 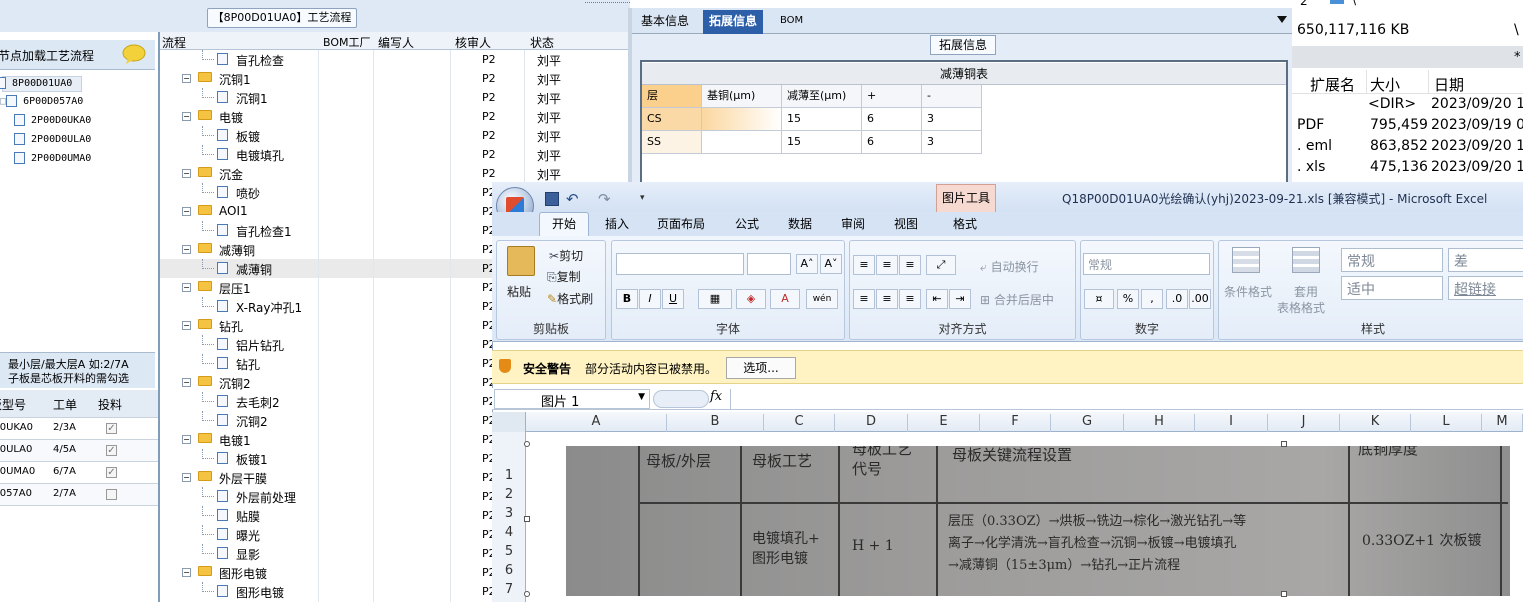 I want to click on fill-color-icon: ◈, so click(x=751, y=299).